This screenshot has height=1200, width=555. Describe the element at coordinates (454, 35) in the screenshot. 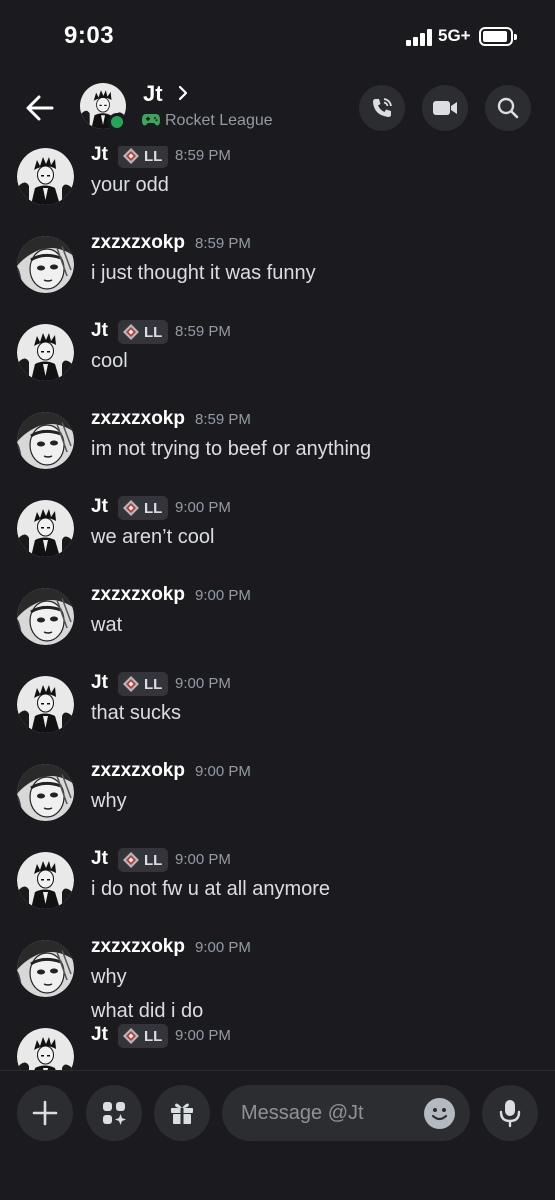

I see `network-type: 5G+` at that location.